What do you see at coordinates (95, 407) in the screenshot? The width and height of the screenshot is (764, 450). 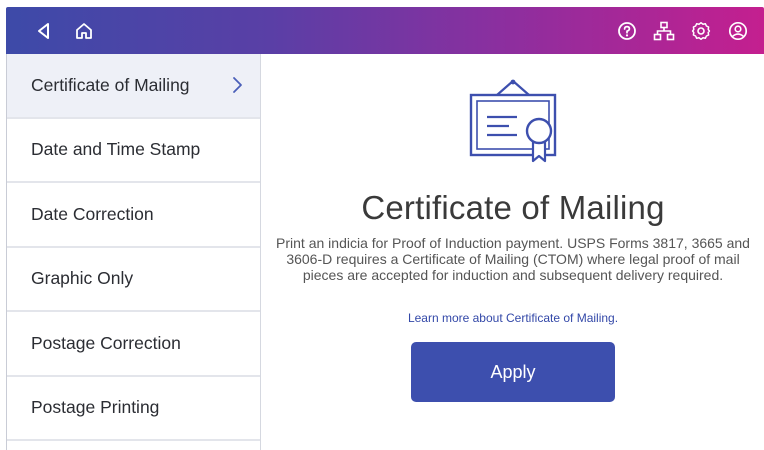 I see `sidebar-item-label: Postage Printing` at bounding box center [95, 407].